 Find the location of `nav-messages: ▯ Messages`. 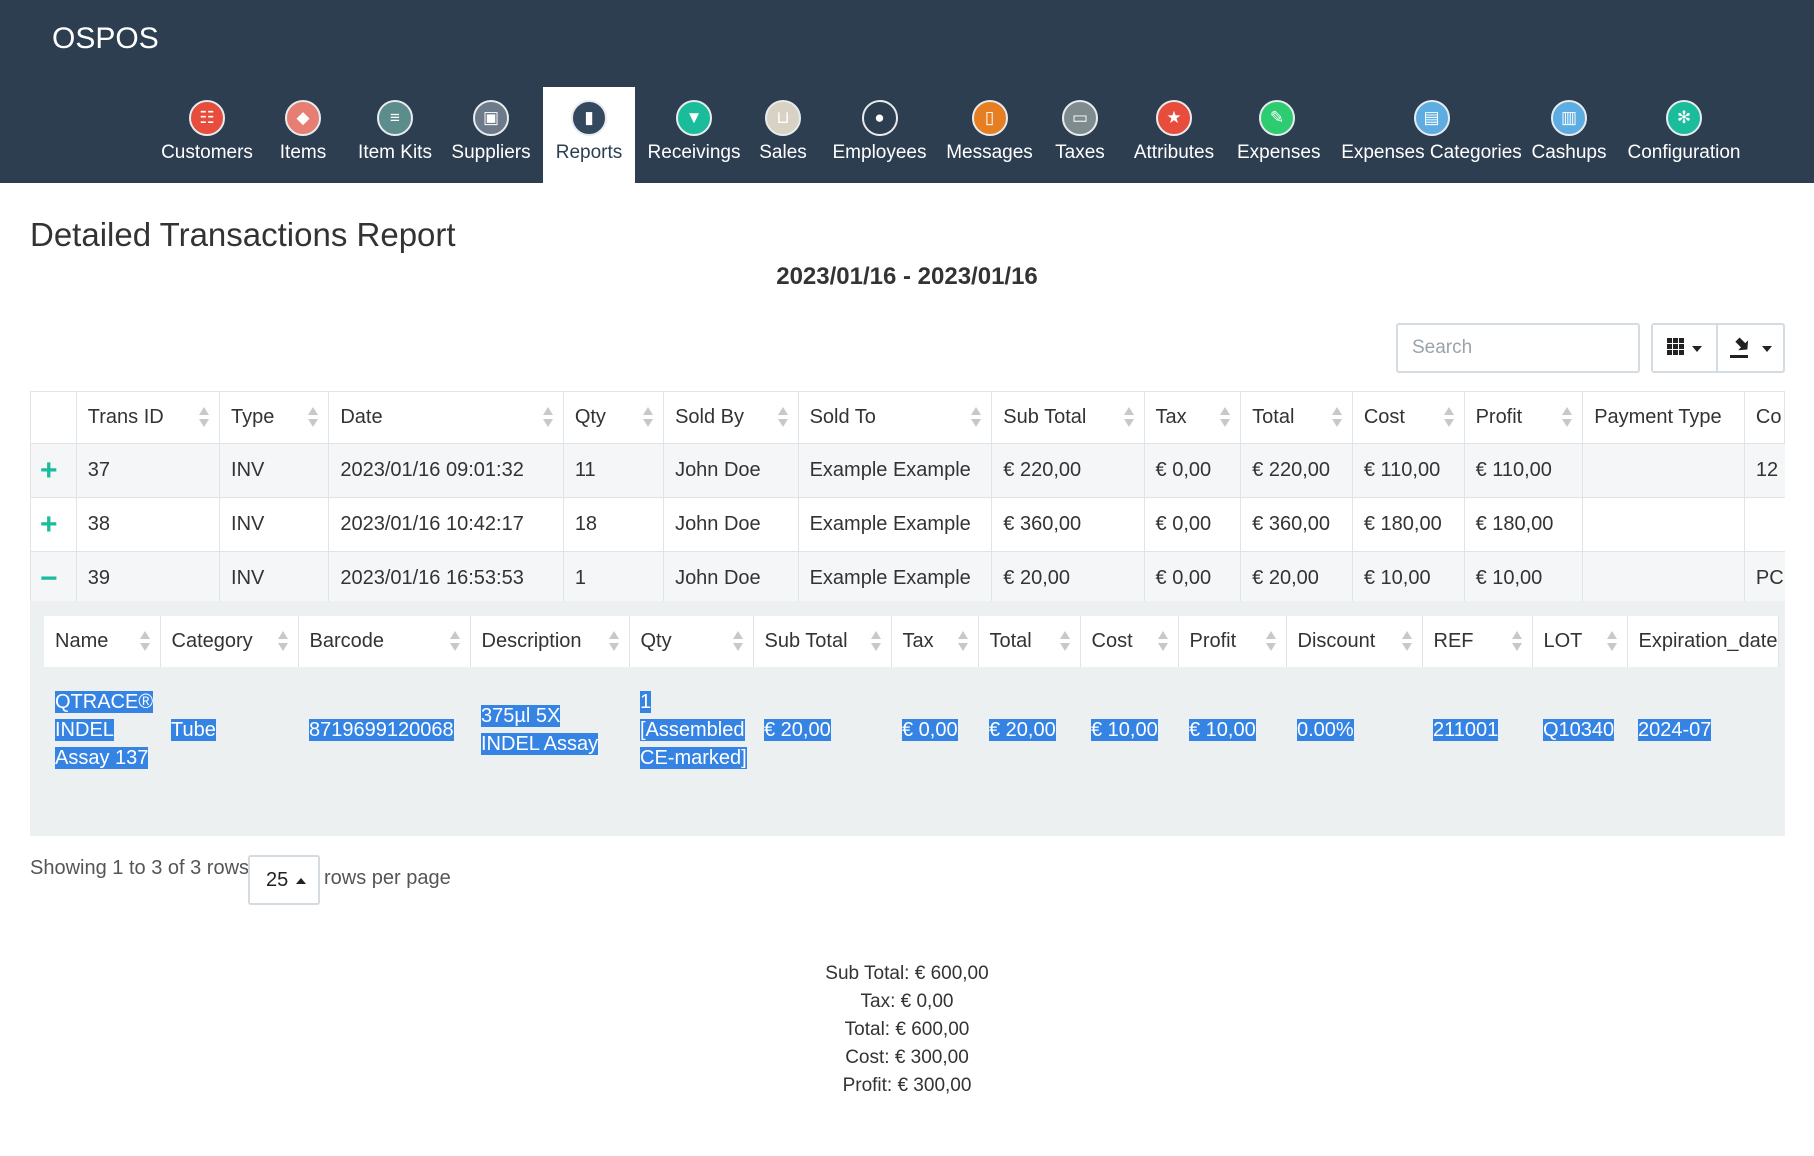

nav-messages: ▯ Messages is located at coordinates (989, 135).